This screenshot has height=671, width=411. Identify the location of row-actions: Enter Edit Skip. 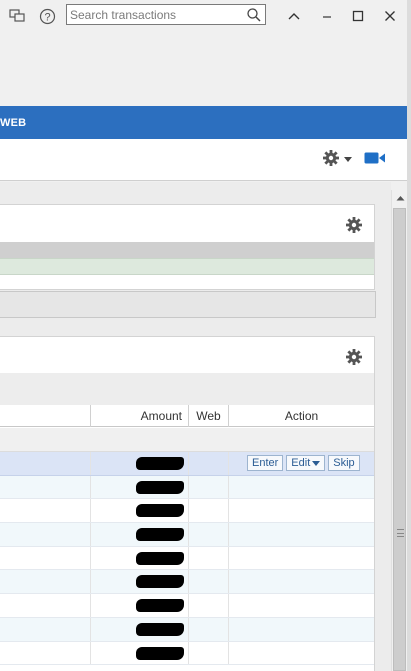
(303, 463).